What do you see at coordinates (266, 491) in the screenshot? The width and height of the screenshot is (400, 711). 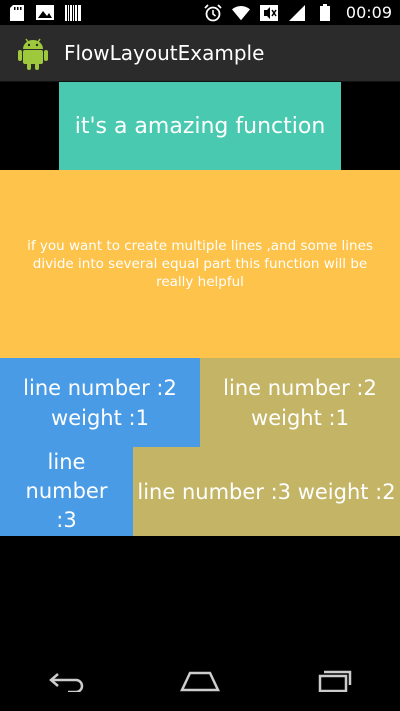 I see `line3-weight2-block-right: line number :3 weight :2` at bounding box center [266, 491].